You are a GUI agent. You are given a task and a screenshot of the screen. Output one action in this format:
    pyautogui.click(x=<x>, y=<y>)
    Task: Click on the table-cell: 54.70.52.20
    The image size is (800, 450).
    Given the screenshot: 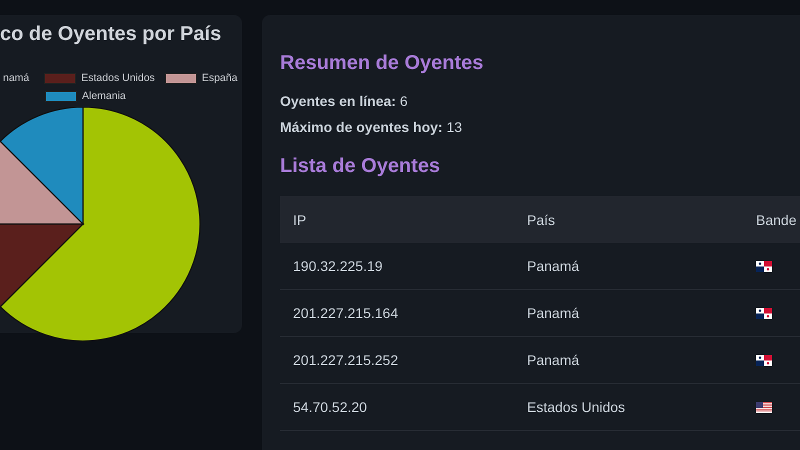 What is the action you would take?
    pyautogui.click(x=330, y=407)
    